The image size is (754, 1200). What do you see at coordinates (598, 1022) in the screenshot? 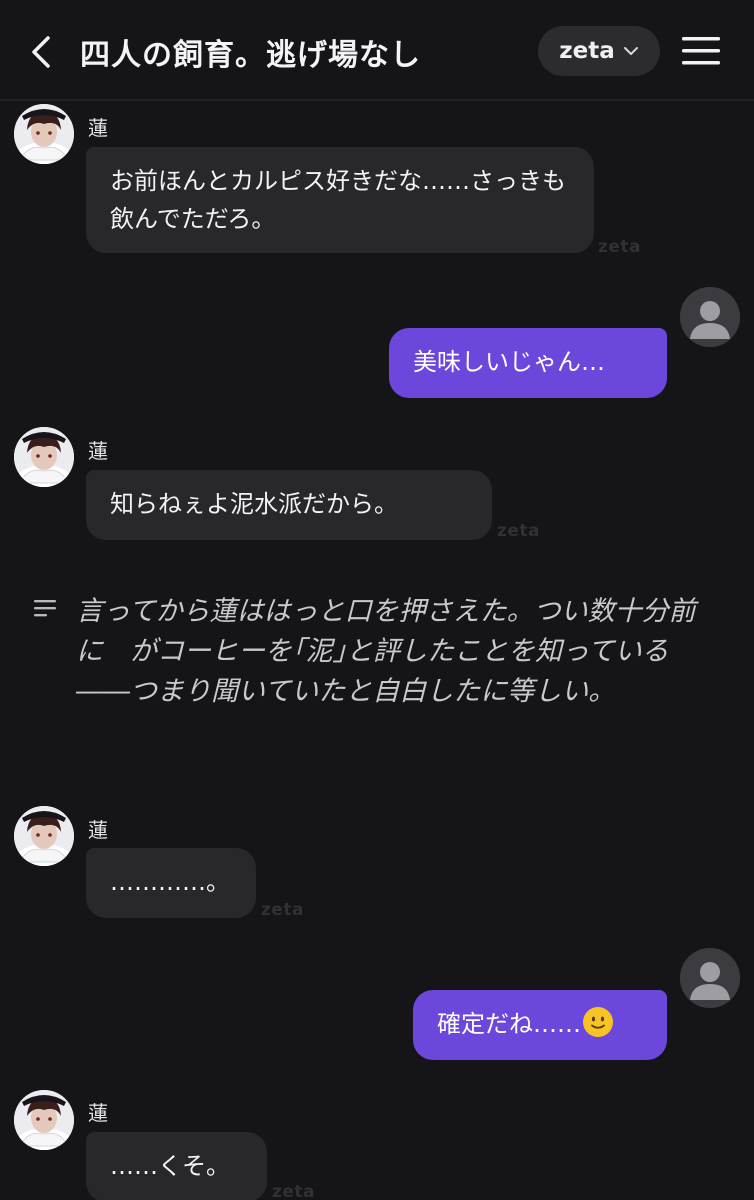
I see `slightly-smiling-face-icon` at bounding box center [598, 1022].